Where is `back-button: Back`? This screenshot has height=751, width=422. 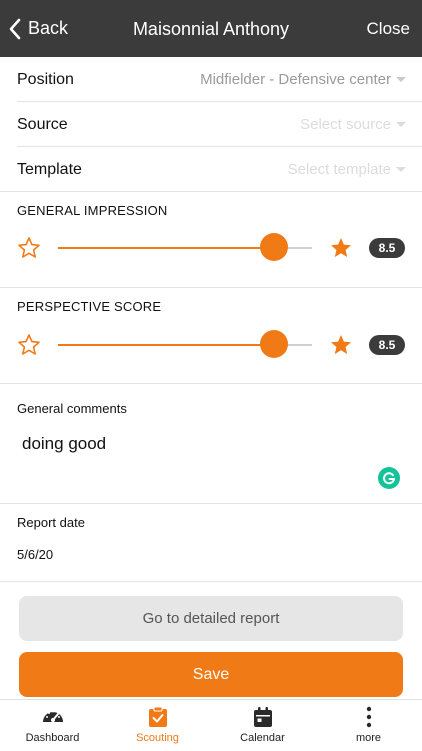
back-button: Back is located at coordinates (38, 28).